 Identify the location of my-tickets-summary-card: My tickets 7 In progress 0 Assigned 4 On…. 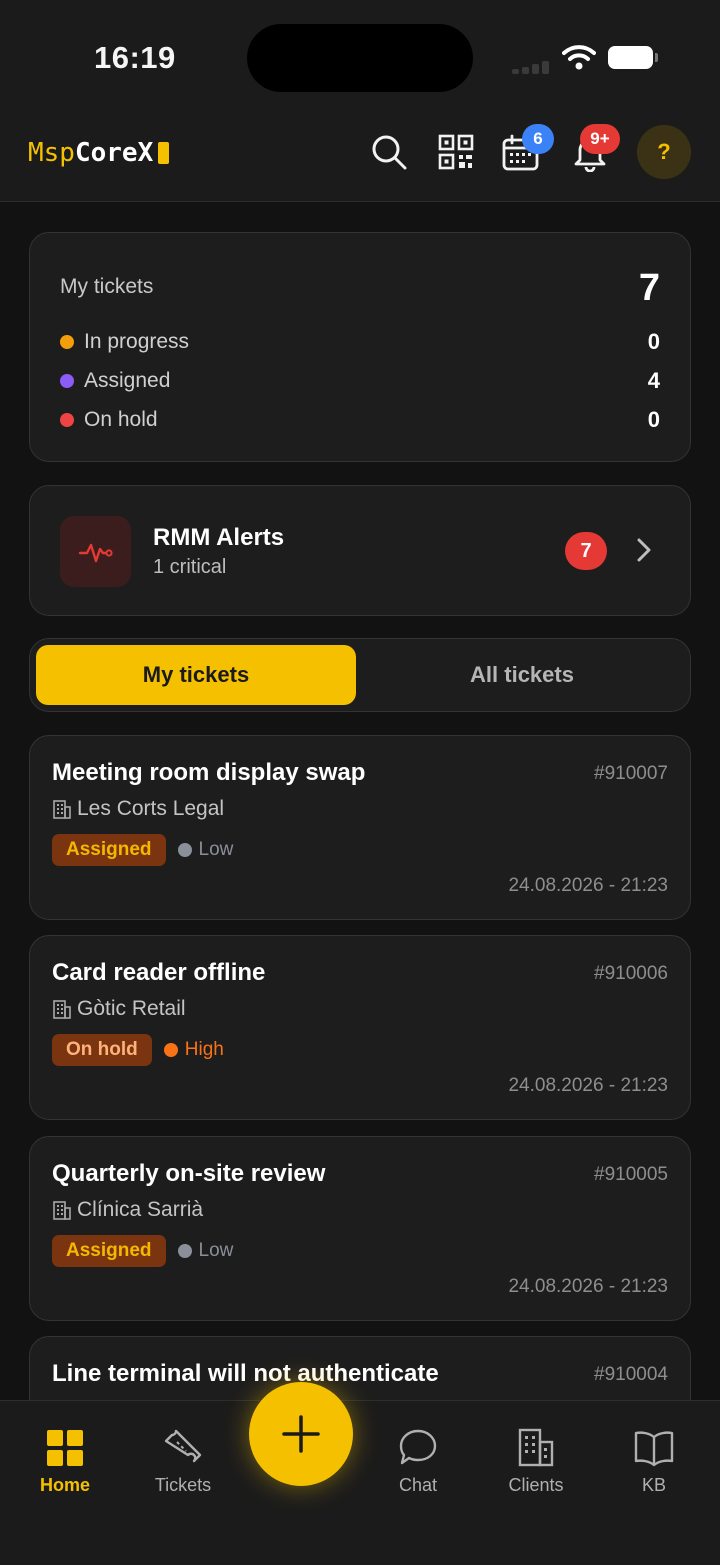
(360, 347).